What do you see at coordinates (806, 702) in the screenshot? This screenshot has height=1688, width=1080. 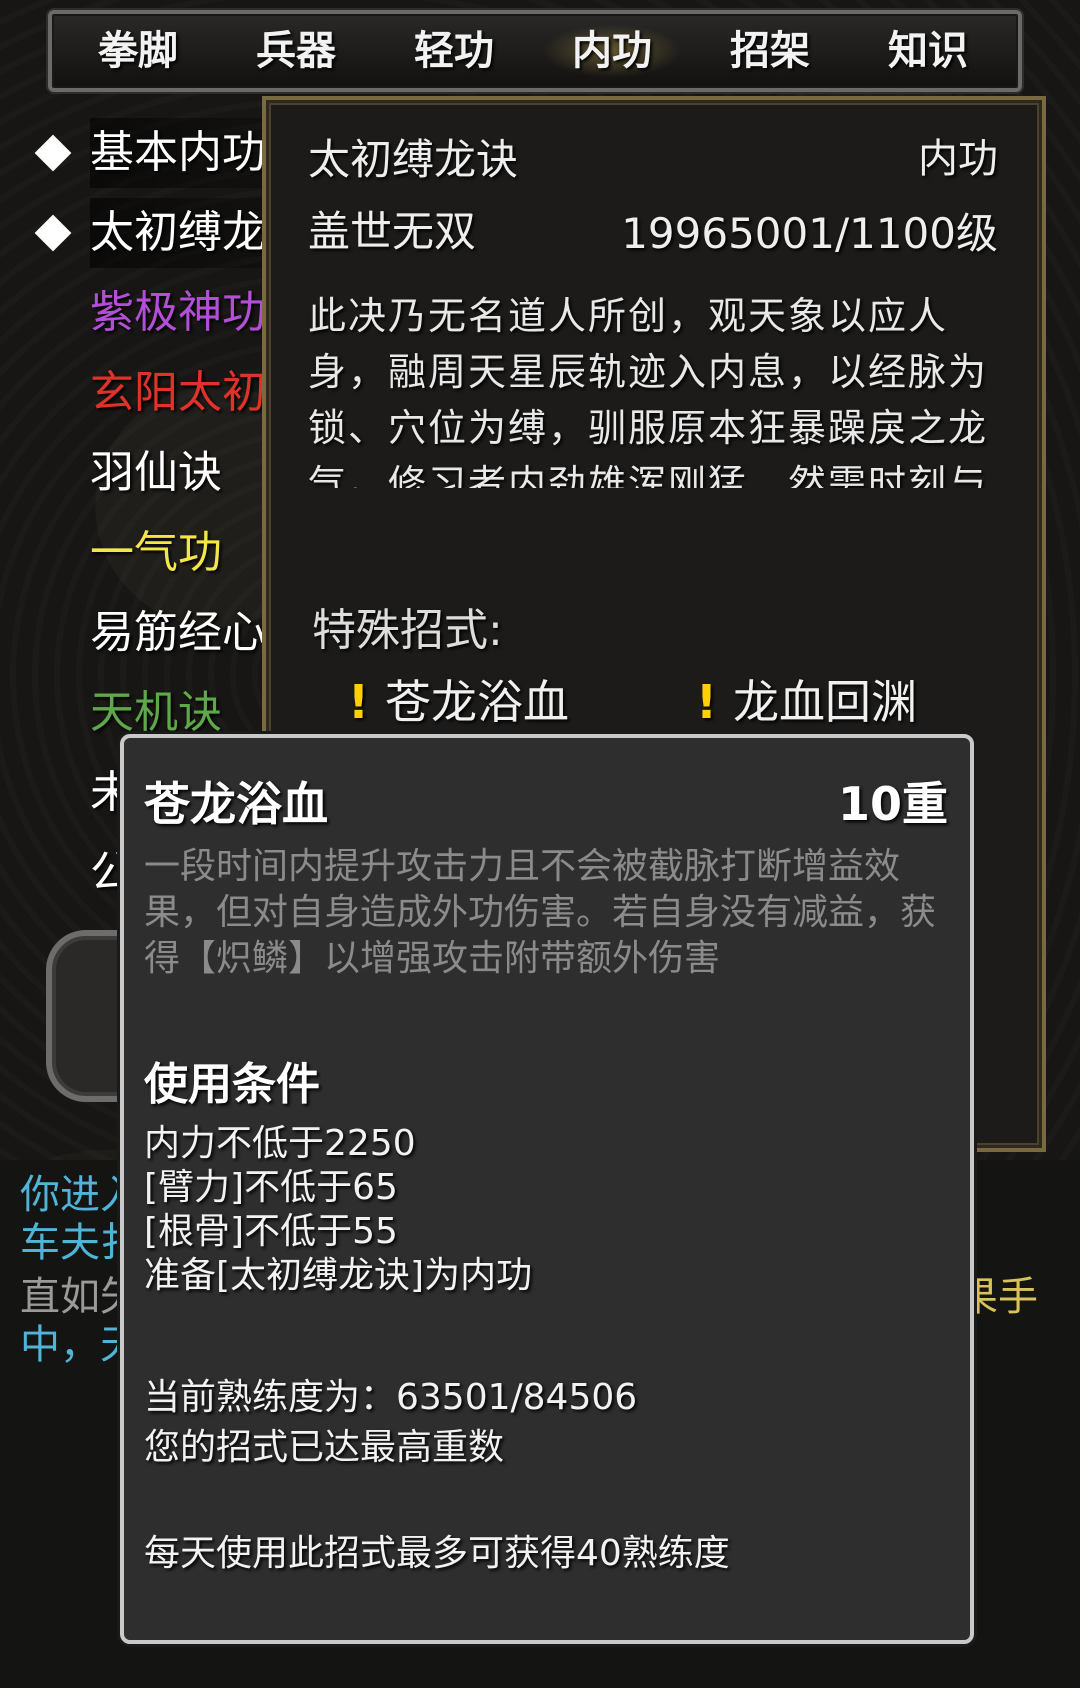 I see `special-move-item: ! 龙血回渊` at bounding box center [806, 702].